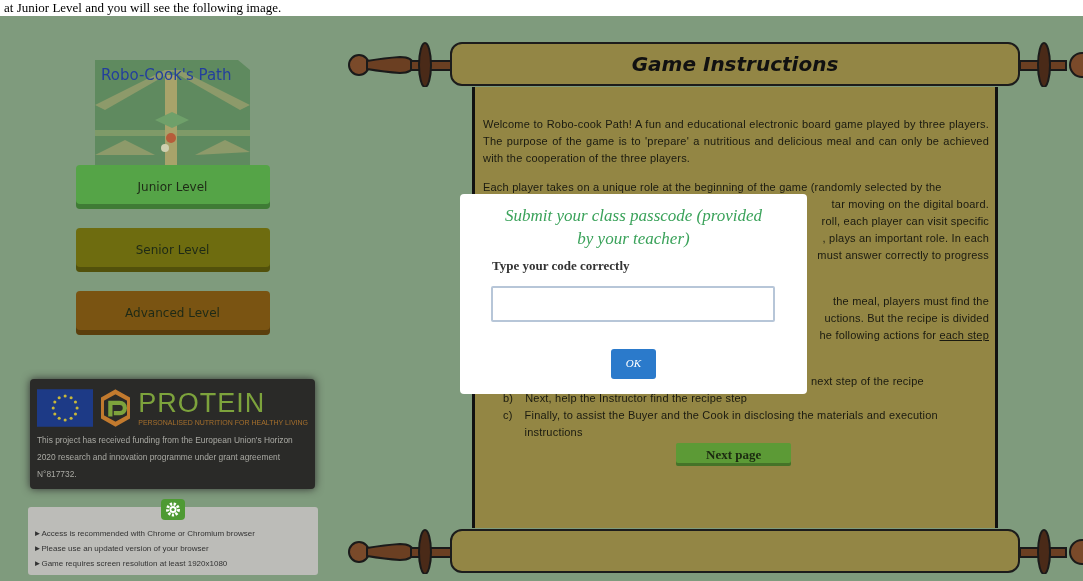 Image resolution: width=1083 pixels, height=581 pixels. Describe the element at coordinates (633, 227) in the screenshot. I see `dialog-title: Submit your class passcode (provided by your teacher)` at that location.